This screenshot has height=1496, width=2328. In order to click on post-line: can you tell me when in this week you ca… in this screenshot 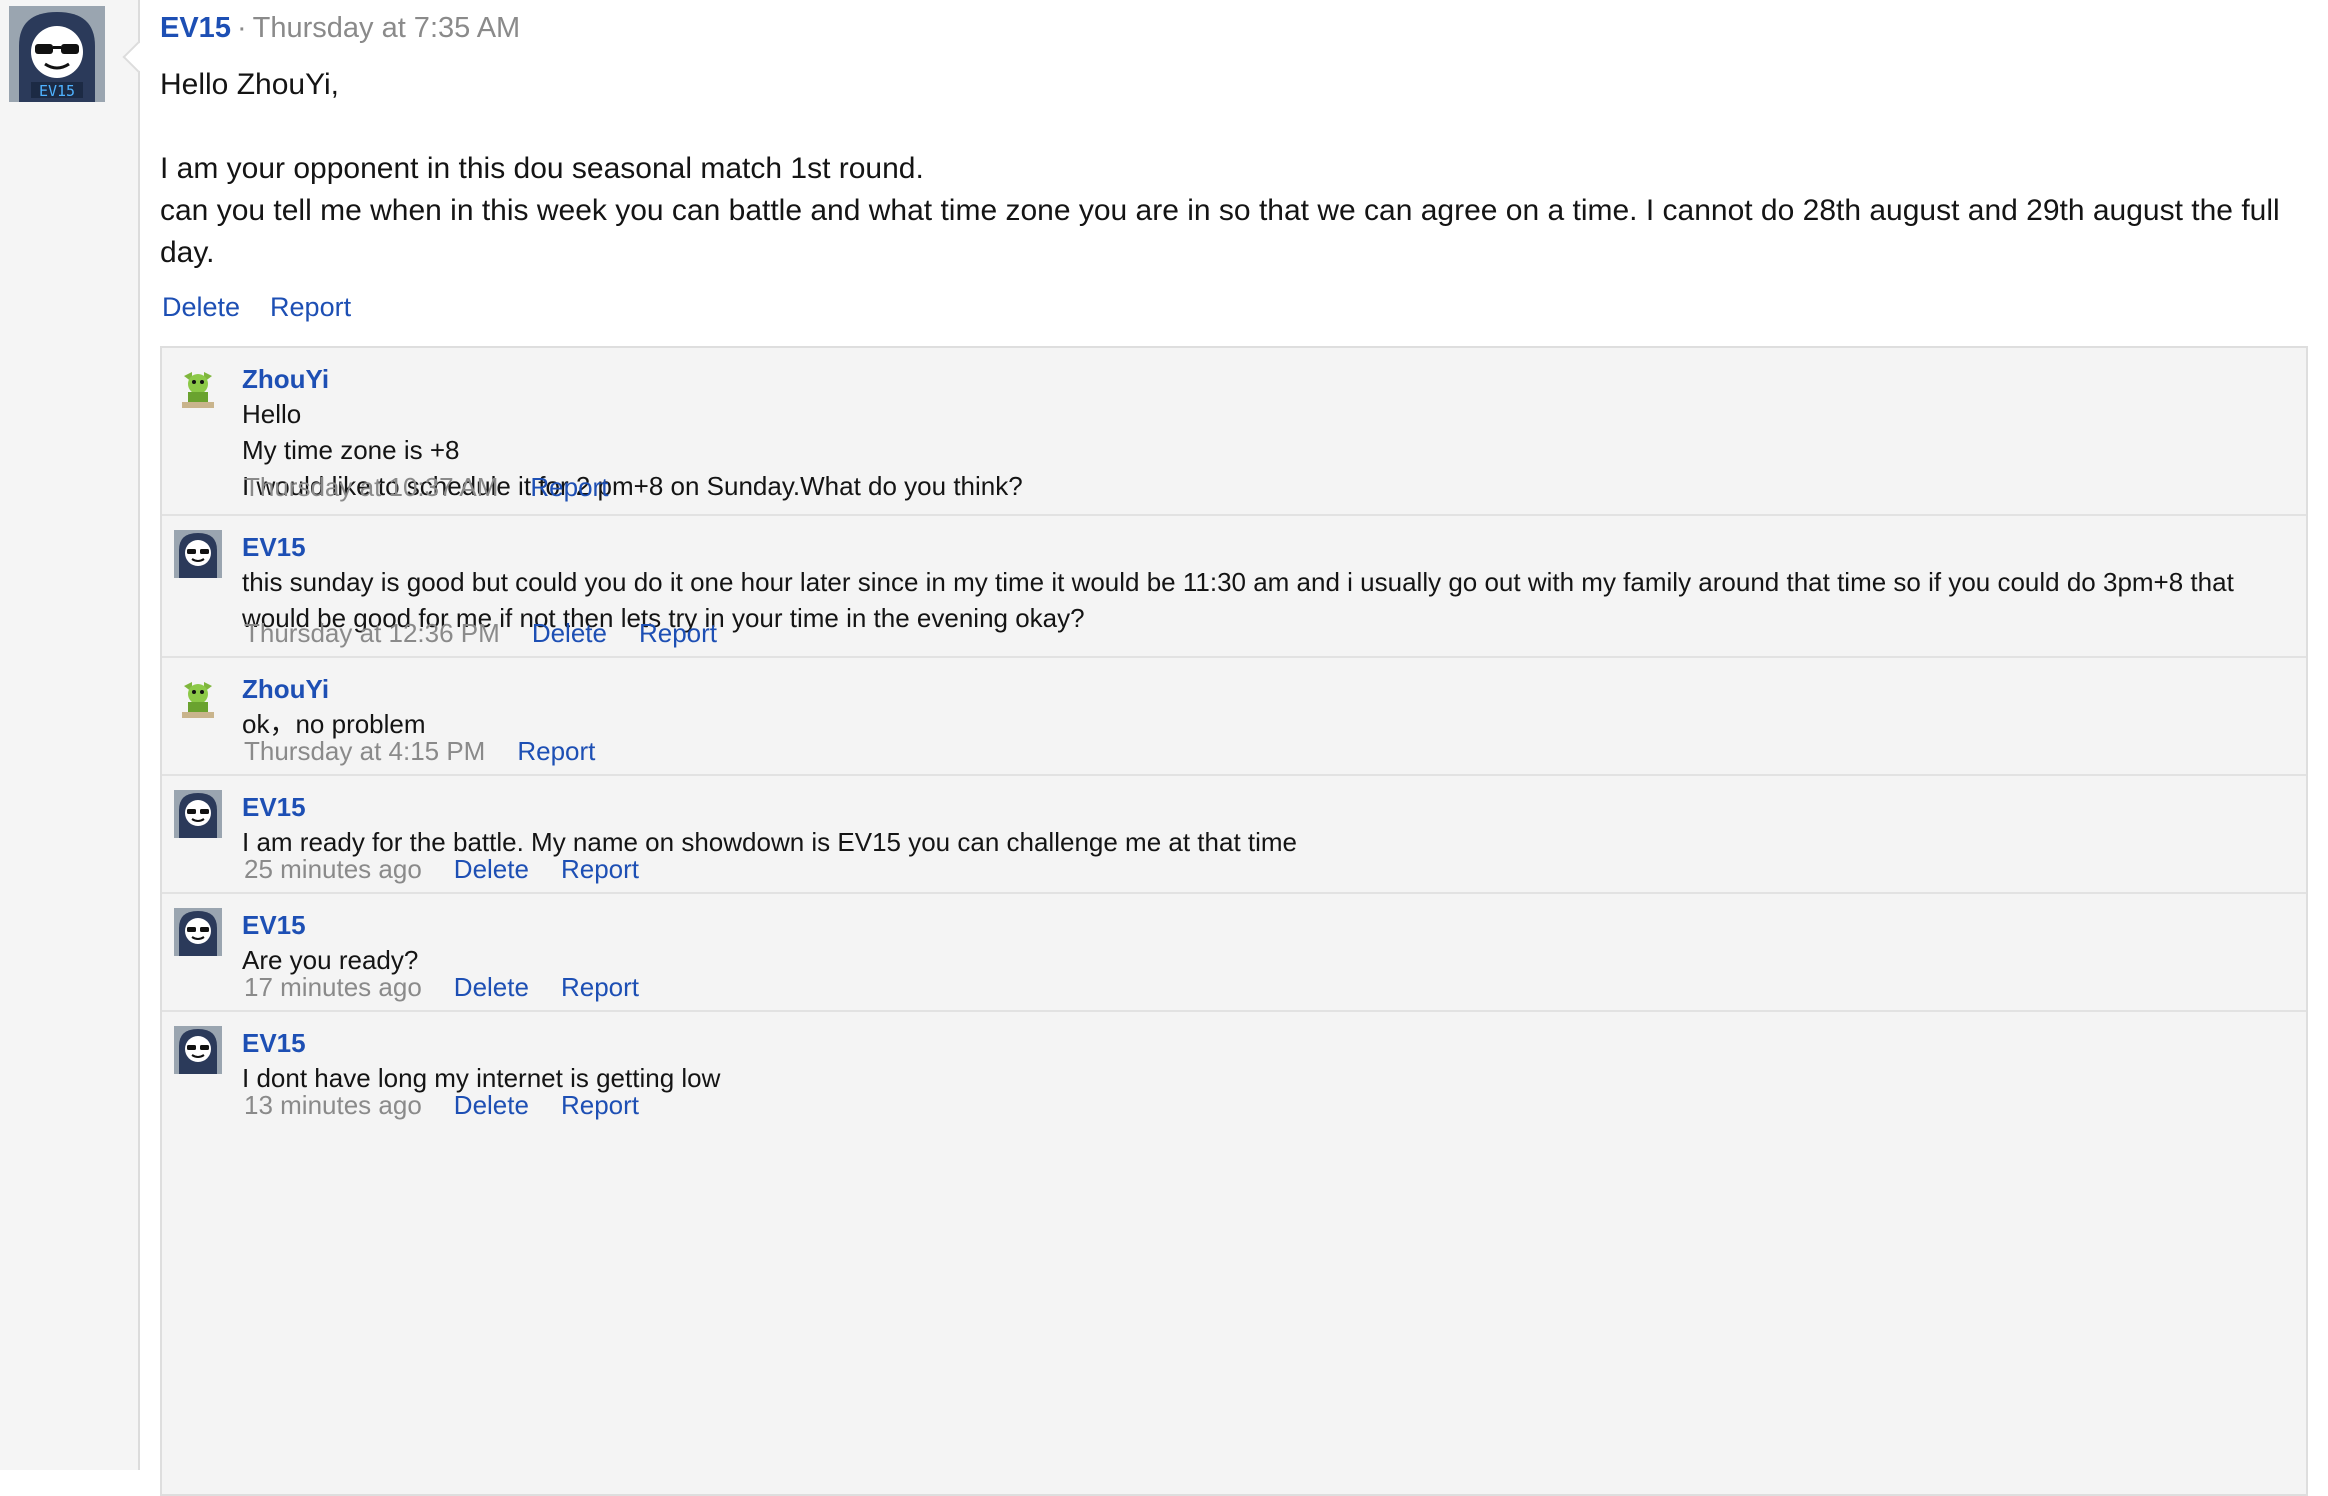, I will do `click(1220, 231)`.